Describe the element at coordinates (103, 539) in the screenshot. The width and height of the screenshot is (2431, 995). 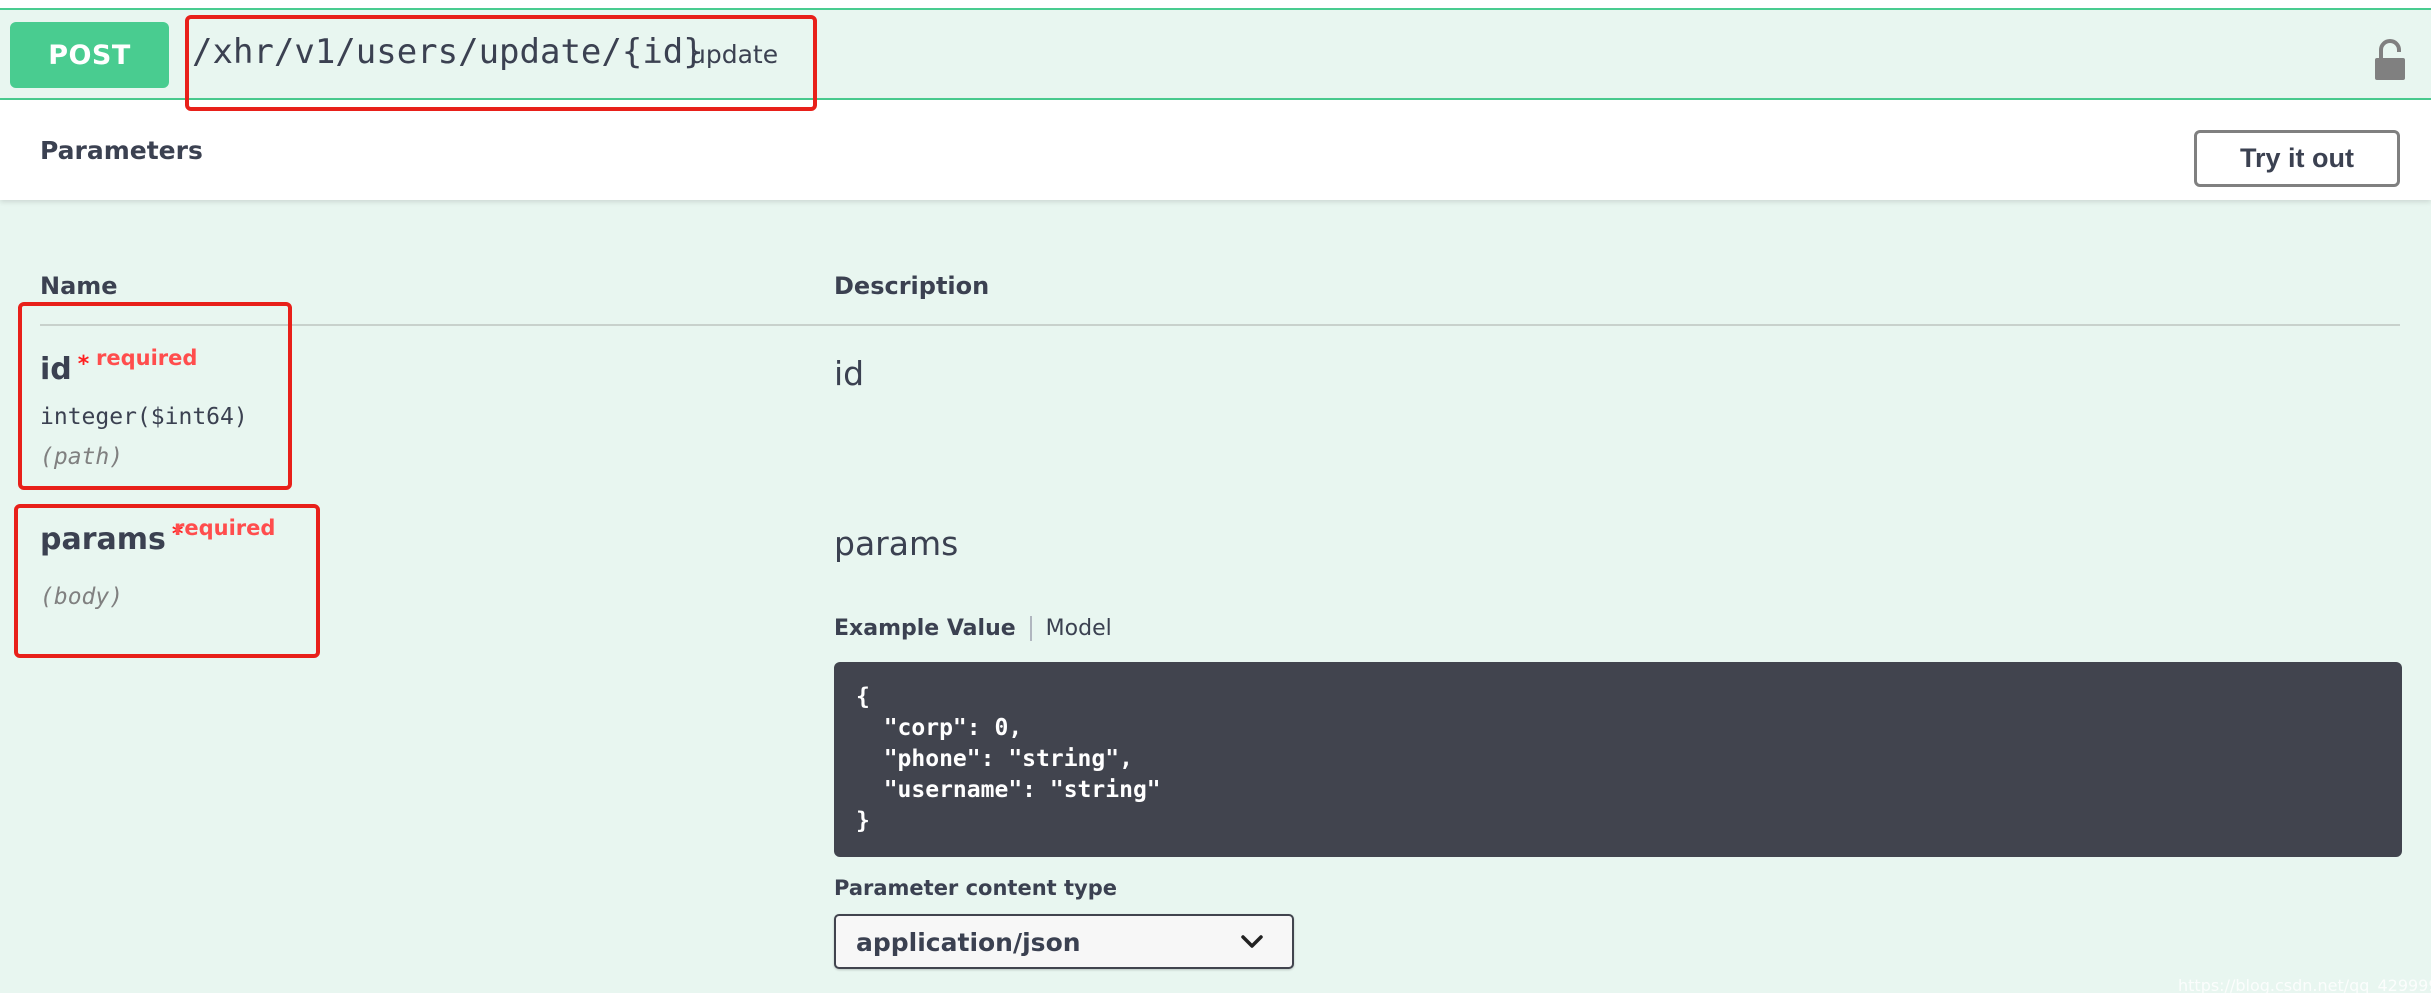
I see `param-name-label: params` at that location.